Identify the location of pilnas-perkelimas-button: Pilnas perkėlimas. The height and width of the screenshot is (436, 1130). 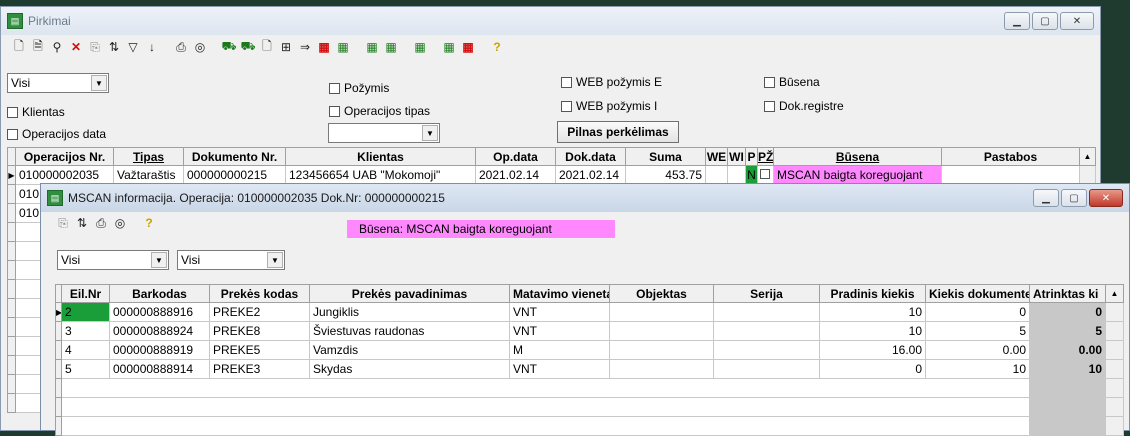
(618, 132).